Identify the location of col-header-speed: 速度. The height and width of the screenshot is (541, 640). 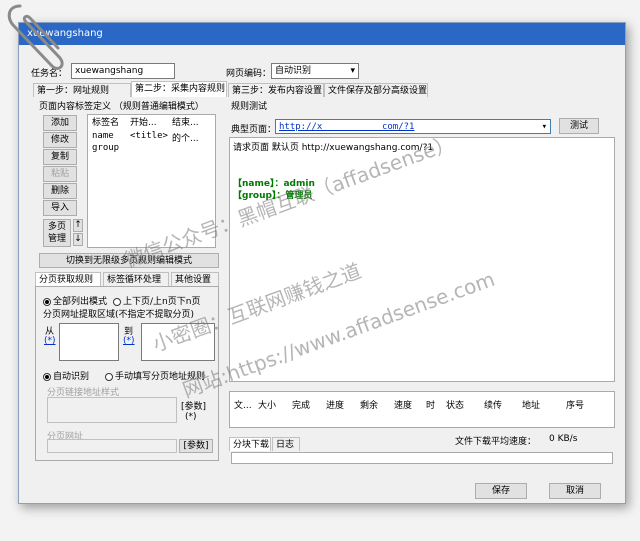
(403, 406).